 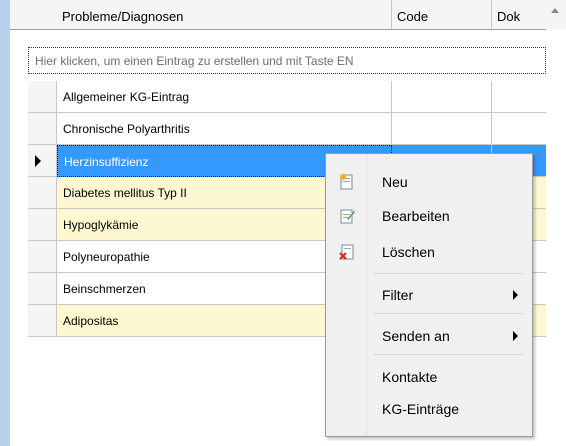 What do you see at coordinates (38, 161) in the screenshot?
I see `current-row-arrow-icon` at bounding box center [38, 161].